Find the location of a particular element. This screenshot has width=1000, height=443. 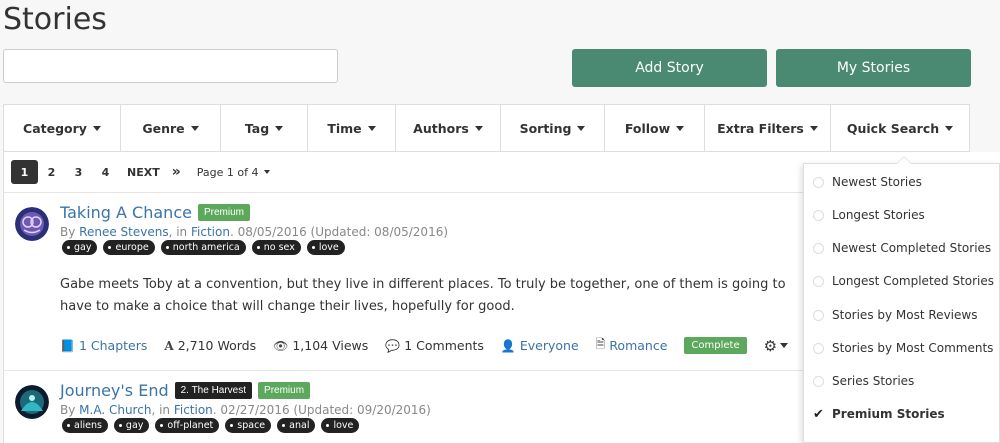

filter-label: Extra Filters is located at coordinates (760, 128).